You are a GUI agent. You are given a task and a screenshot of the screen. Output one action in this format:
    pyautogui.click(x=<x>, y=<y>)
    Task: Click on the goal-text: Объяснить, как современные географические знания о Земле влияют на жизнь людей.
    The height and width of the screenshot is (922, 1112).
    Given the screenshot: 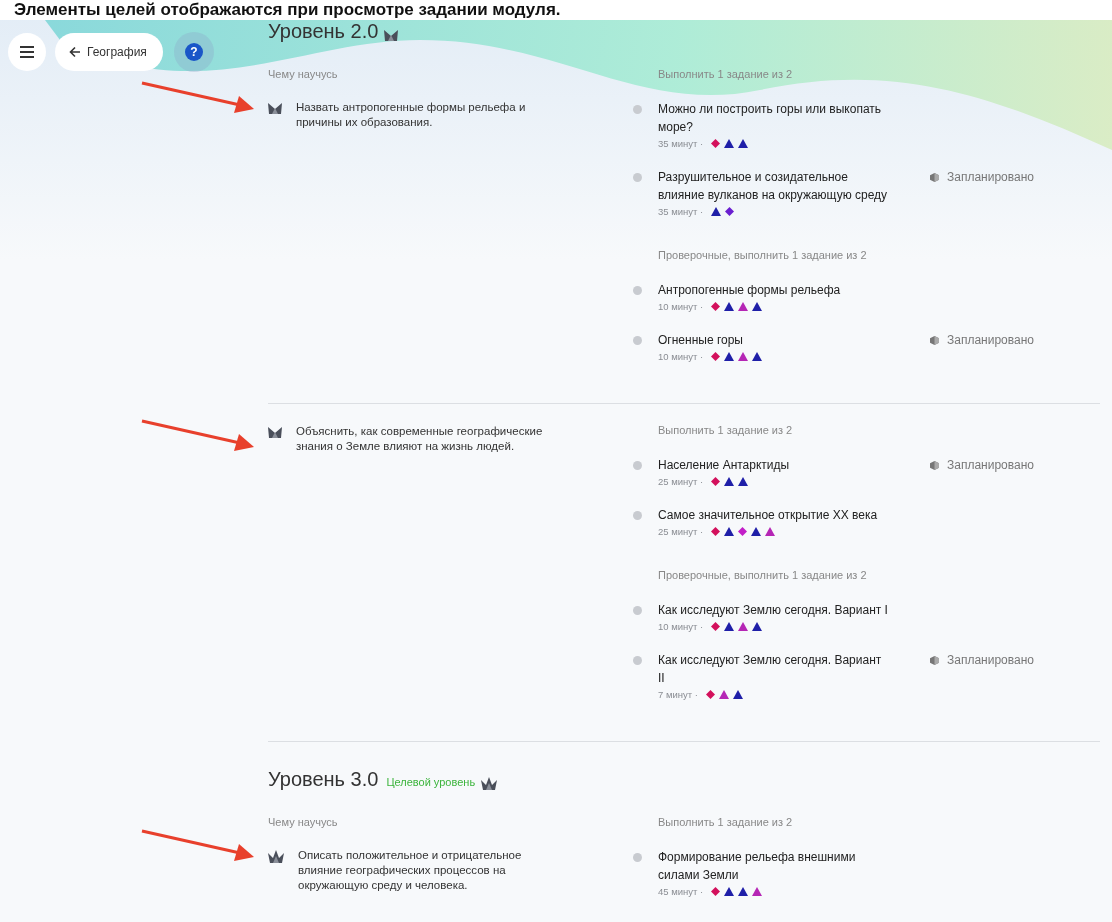 What is the action you would take?
    pyautogui.click(x=420, y=439)
    